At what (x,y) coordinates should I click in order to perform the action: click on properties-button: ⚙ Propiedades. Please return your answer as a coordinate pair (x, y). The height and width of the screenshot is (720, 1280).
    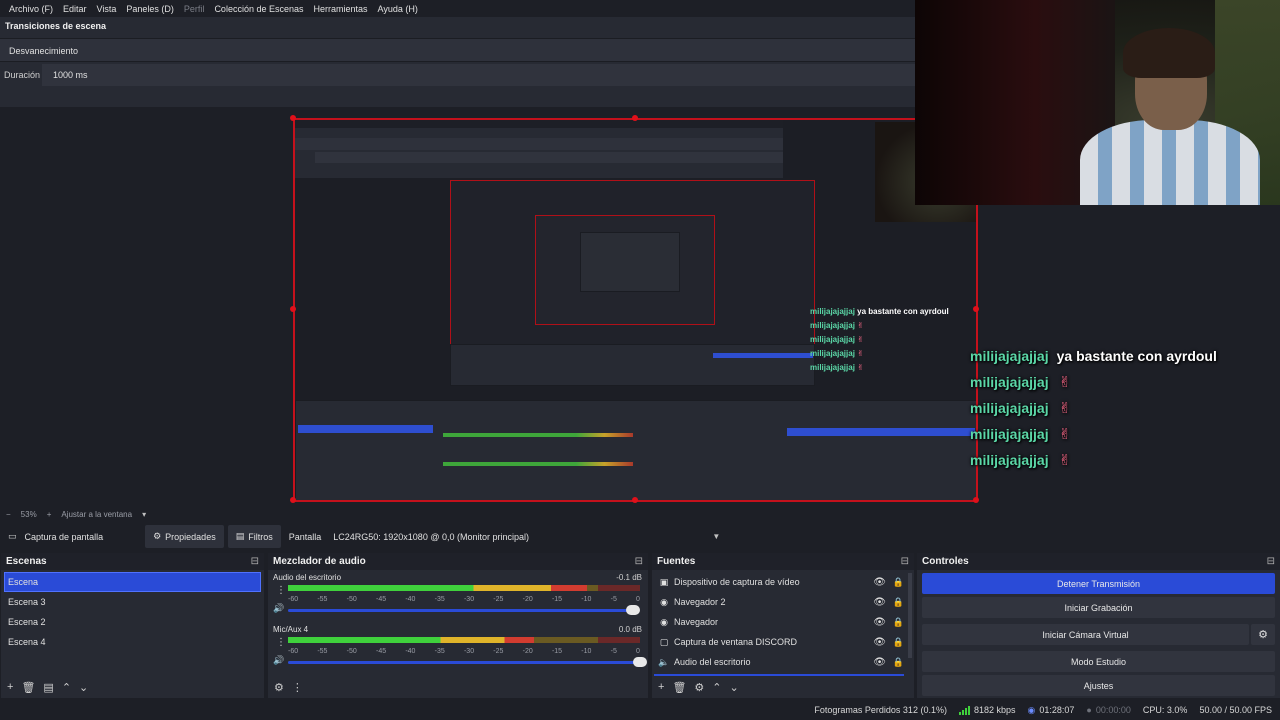
    Looking at the image, I should click on (184, 536).